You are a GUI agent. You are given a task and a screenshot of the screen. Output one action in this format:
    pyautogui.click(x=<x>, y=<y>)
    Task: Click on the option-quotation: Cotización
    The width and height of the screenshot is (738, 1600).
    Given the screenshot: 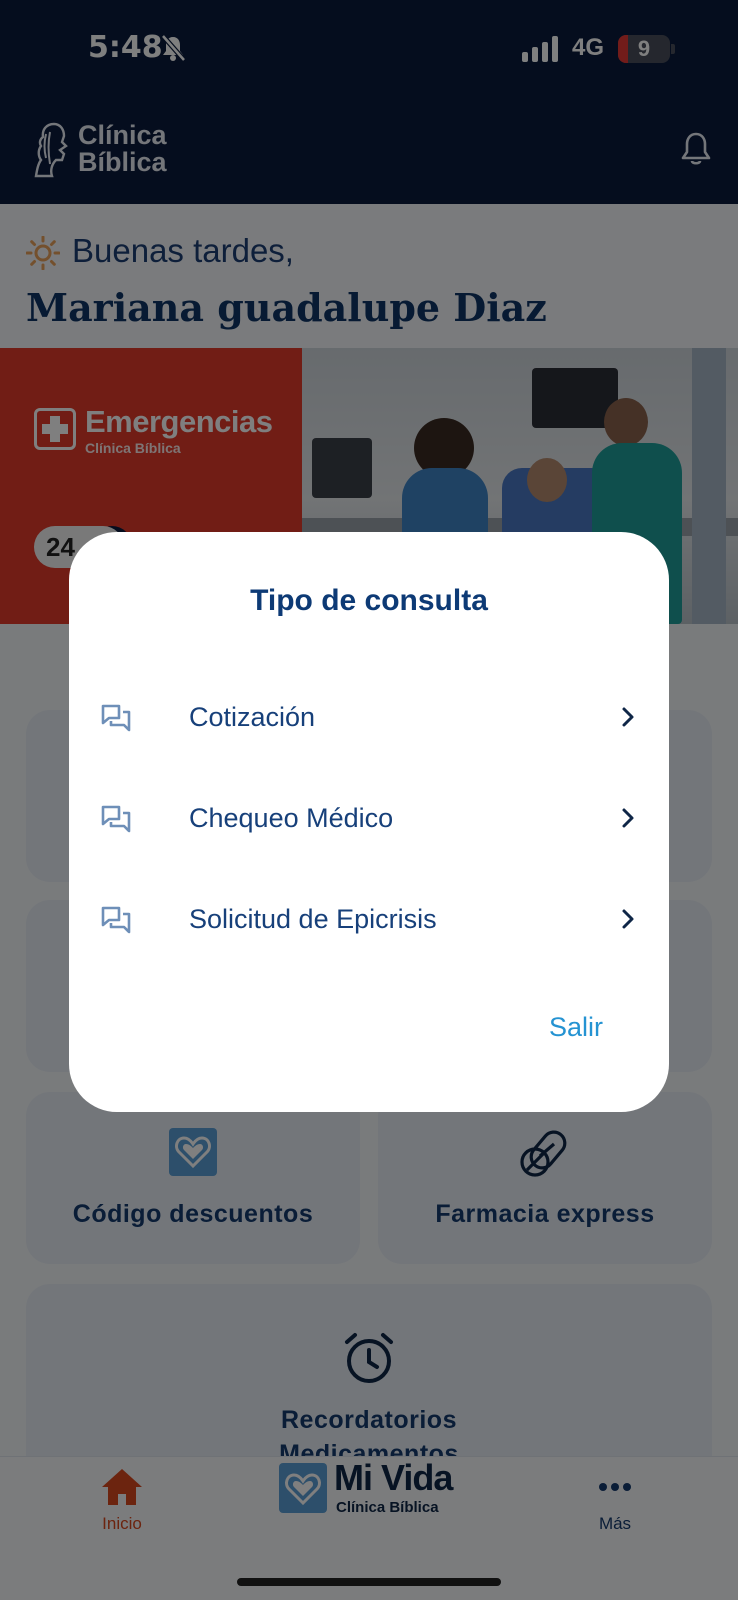 What is the action you would take?
    pyautogui.click(x=369, y=719)
    